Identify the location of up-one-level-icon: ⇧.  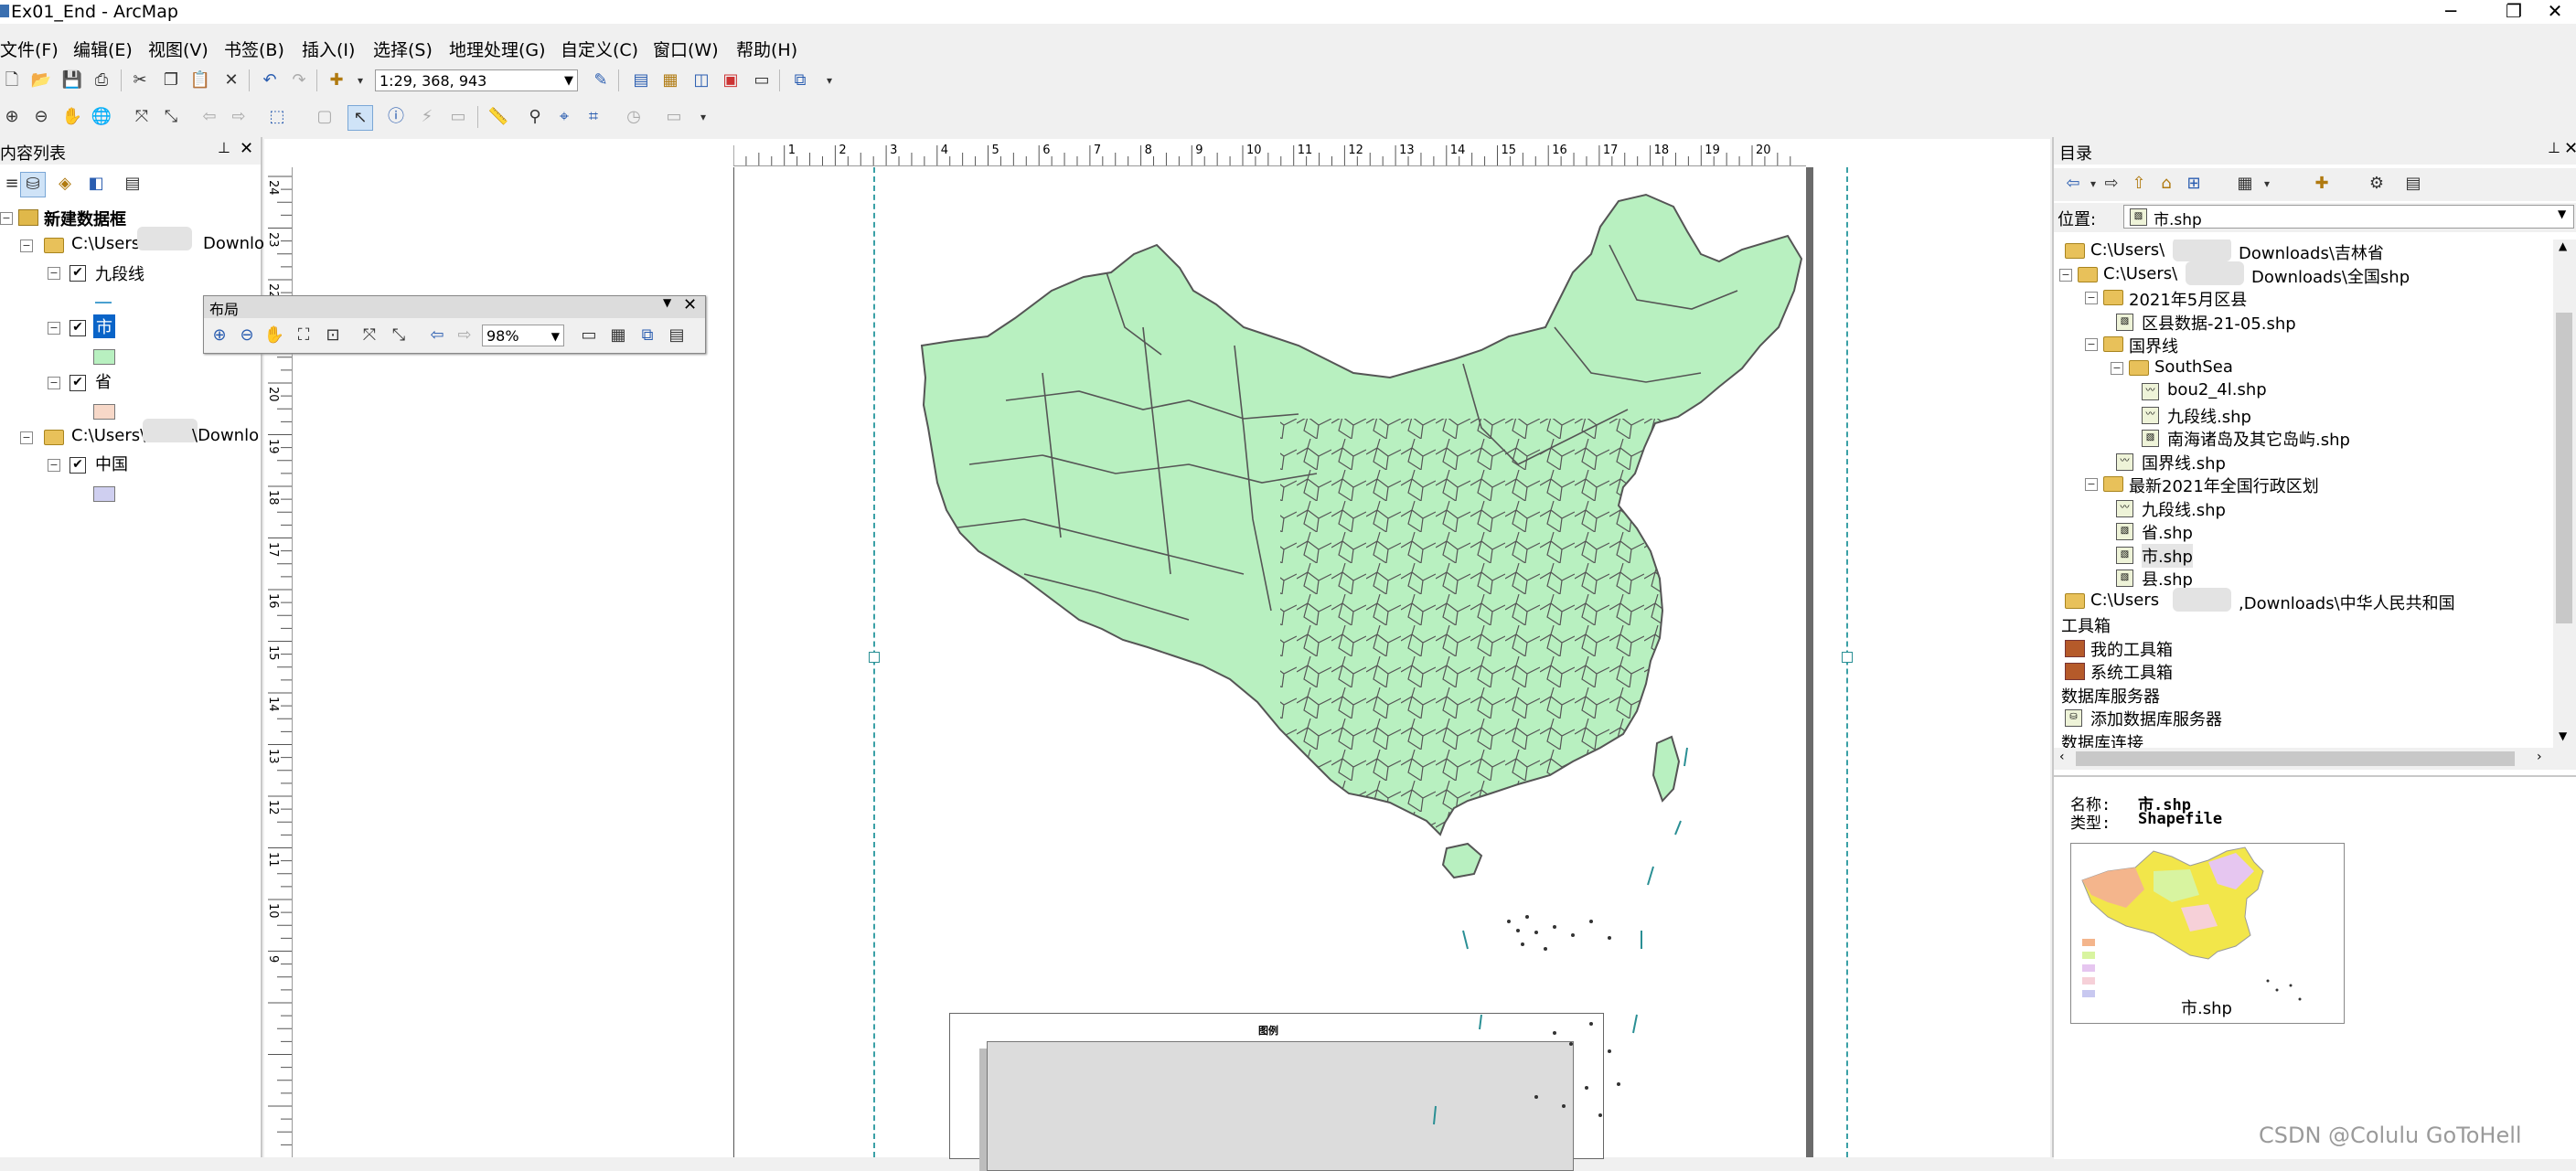
(2139, 184).